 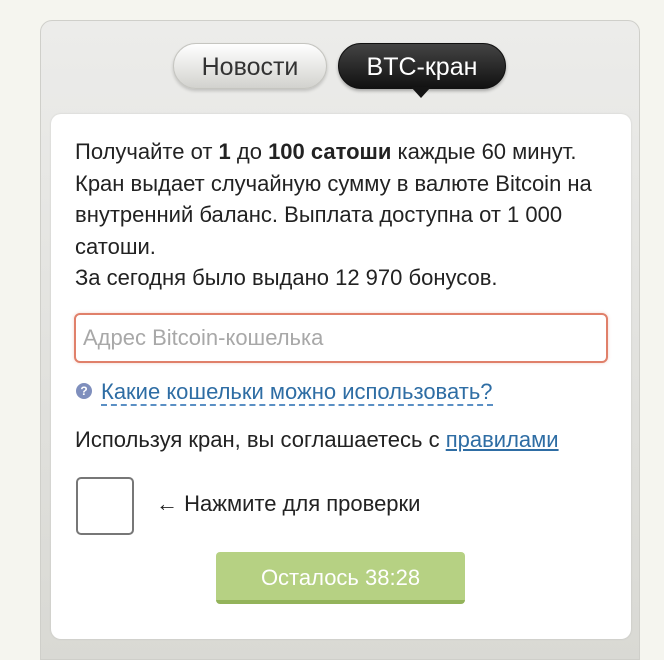 I want to click on tab-btc-faucet-label: BTC-кран, so click(x=422, y=67).